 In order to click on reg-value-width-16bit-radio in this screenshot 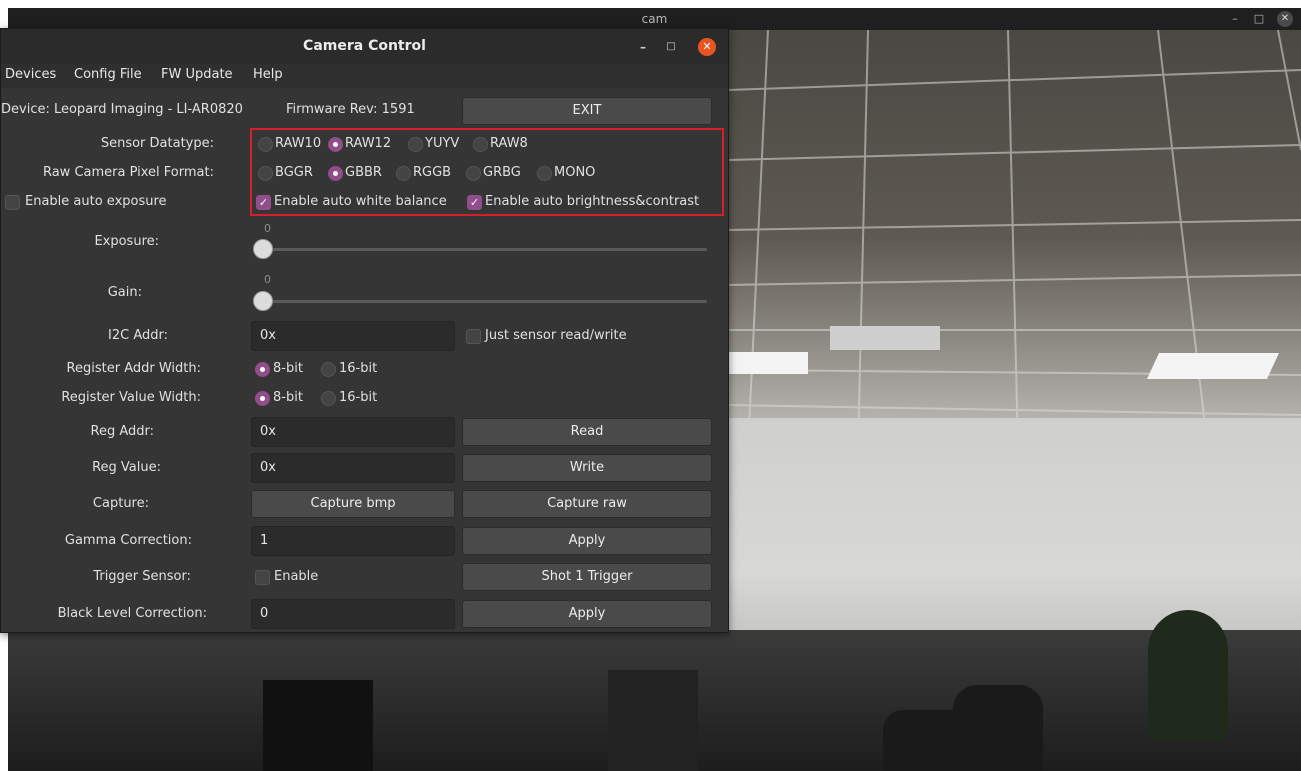, I will do `click(328, 398)`.